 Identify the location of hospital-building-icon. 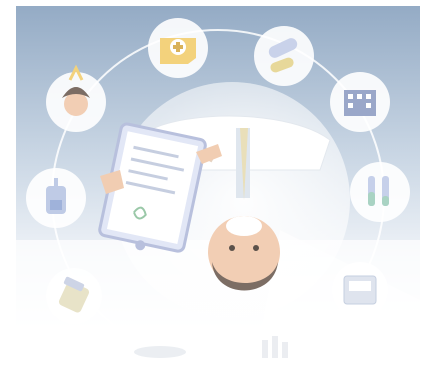
(360, 102).